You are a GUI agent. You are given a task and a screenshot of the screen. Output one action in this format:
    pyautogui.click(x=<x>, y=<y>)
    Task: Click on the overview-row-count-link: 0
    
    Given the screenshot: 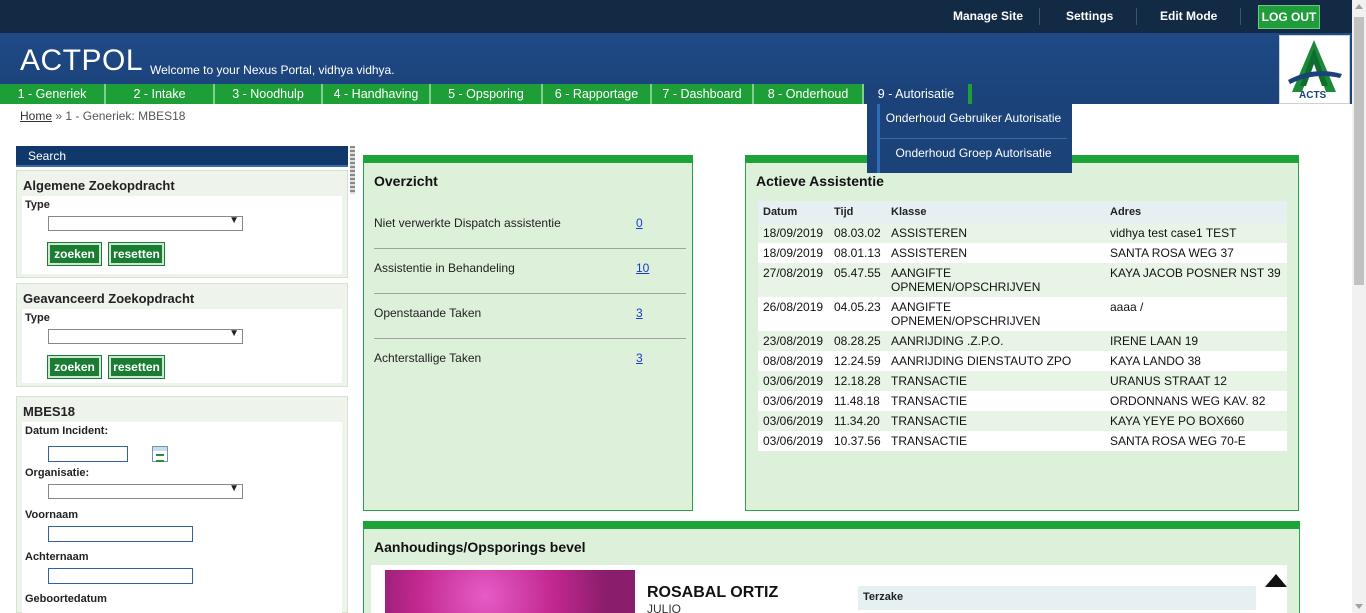 What is the action you would take?
    pyautogui.click(x=639, y=223)
    